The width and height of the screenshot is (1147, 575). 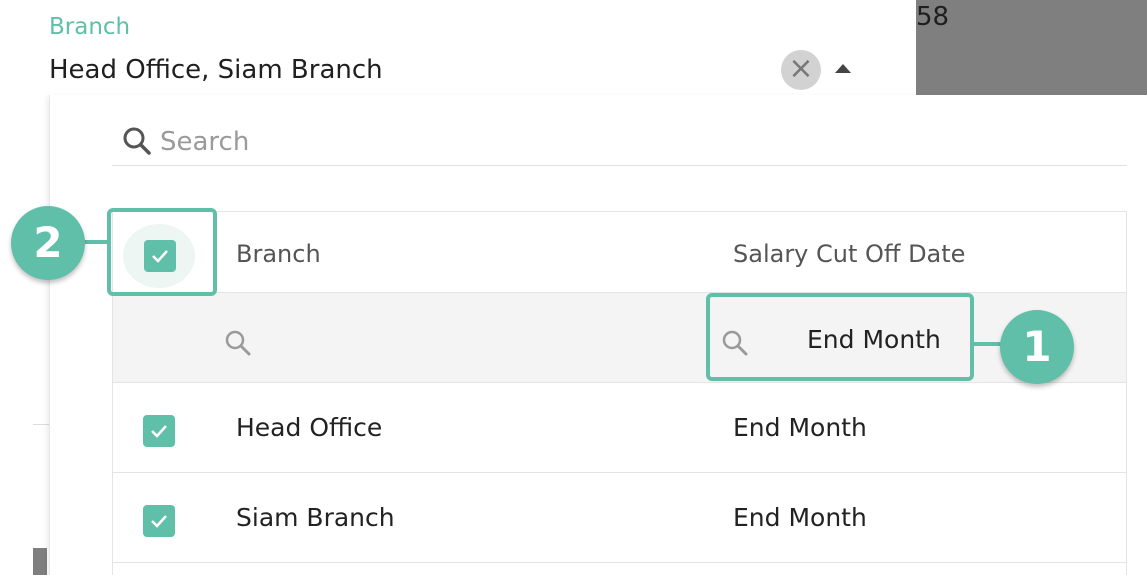 I want to click on branch-field-value: Head Office, Siam Branch, so click(x=216, y=70).